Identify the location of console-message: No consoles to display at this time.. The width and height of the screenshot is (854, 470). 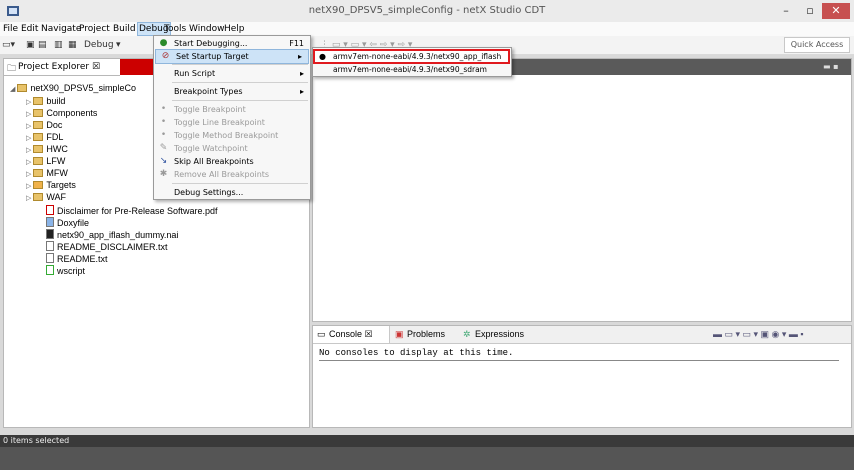
(416, 353).